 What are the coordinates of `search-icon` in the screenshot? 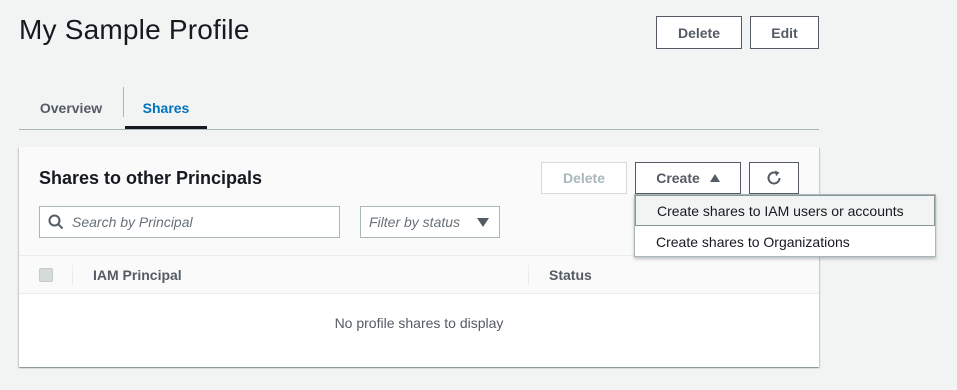 It's located at (56, 222).